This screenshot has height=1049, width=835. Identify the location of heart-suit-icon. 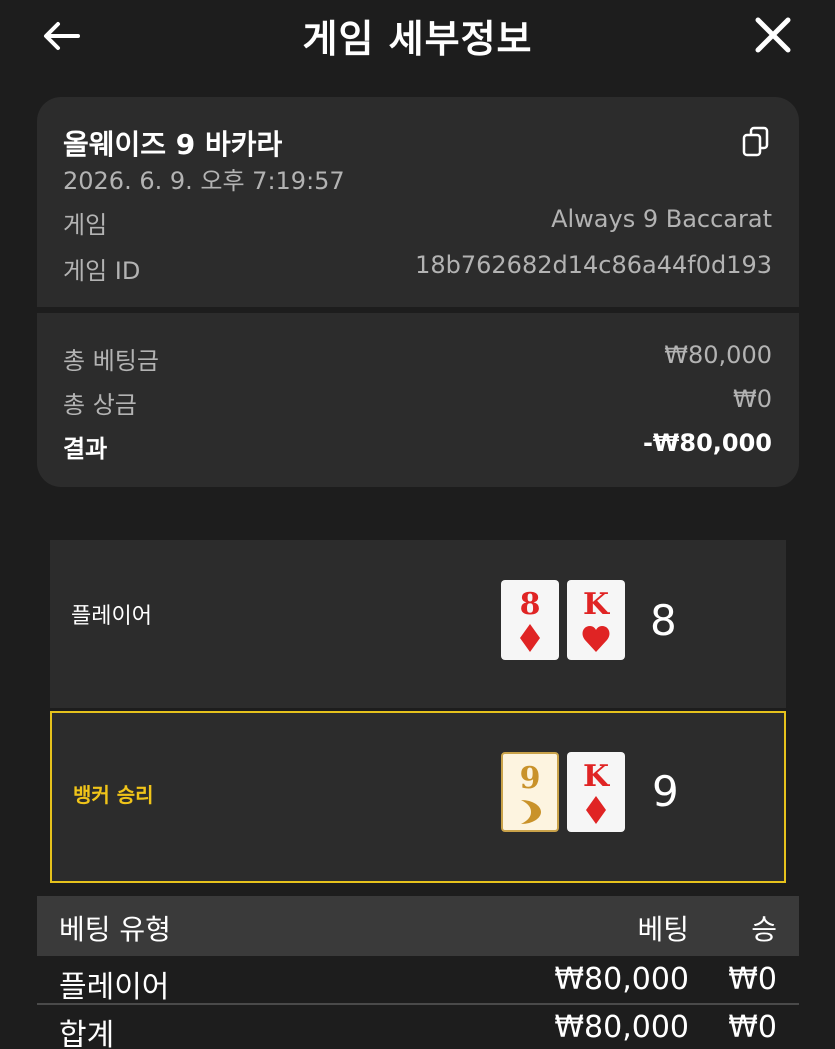
(596, 639).